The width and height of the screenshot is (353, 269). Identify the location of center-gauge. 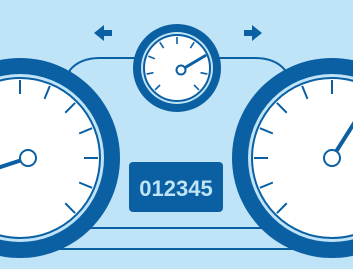
(177, 68).